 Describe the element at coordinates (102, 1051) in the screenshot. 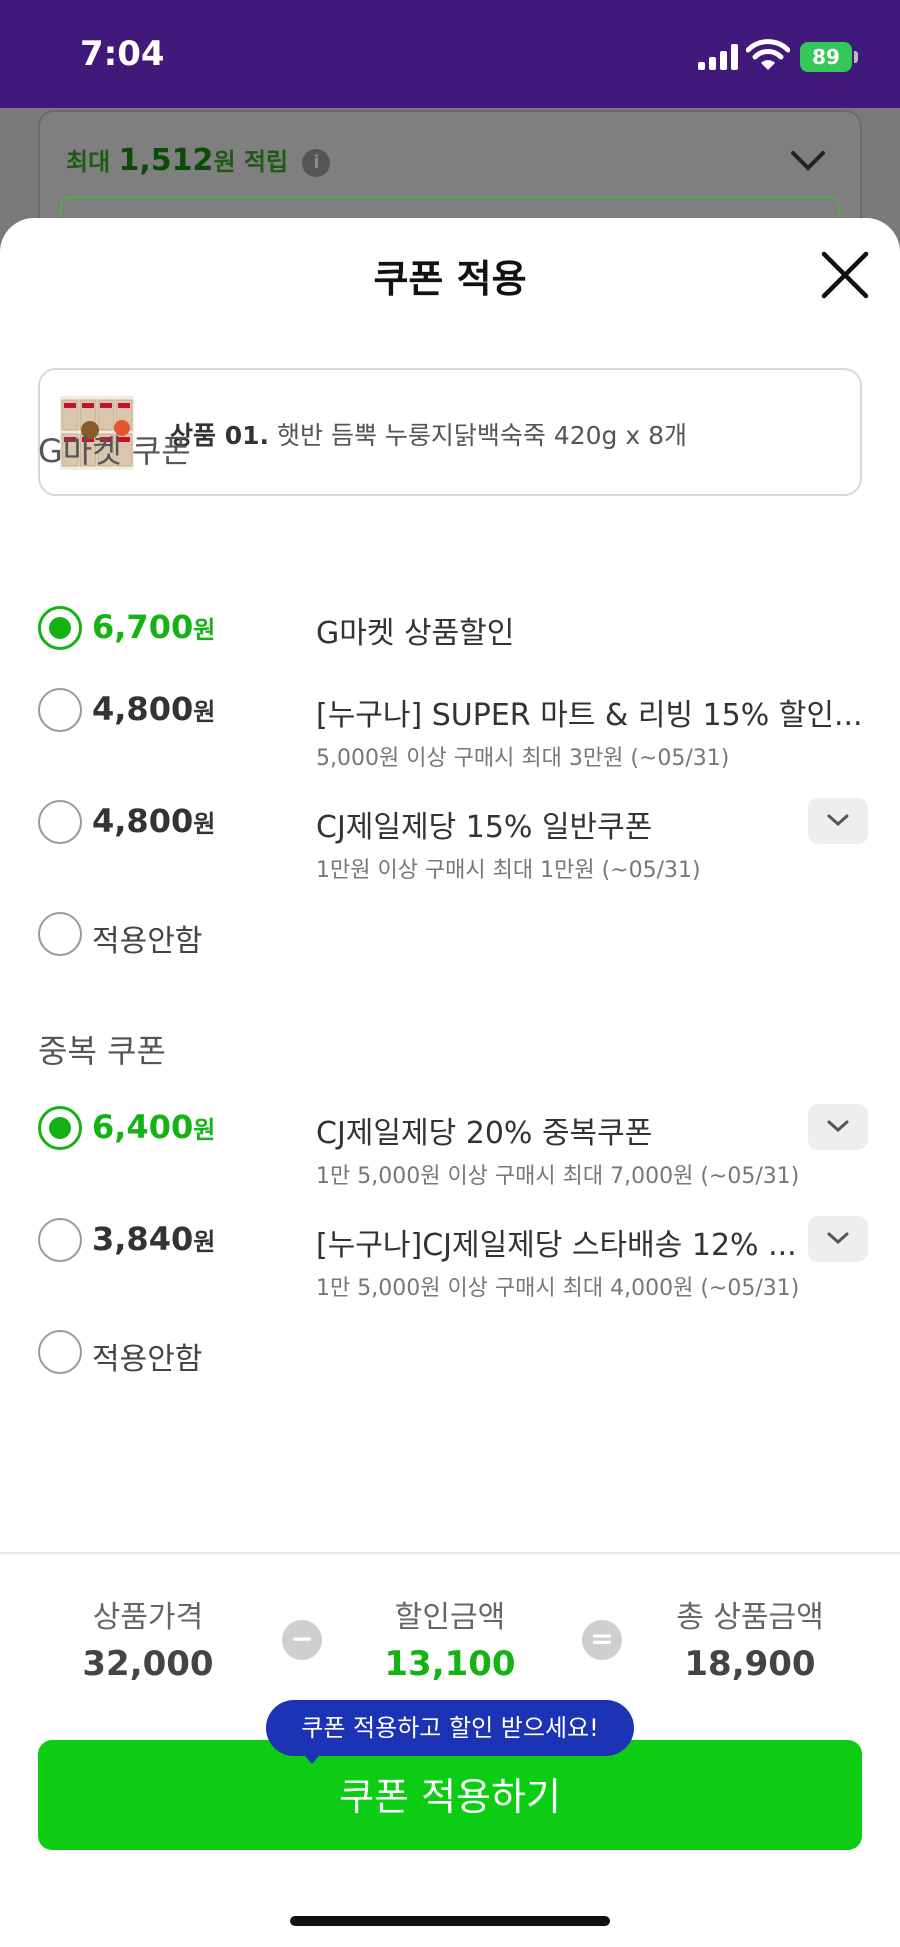

I see `dup-coupon-section-title: 중복 쿠폰` at that location.